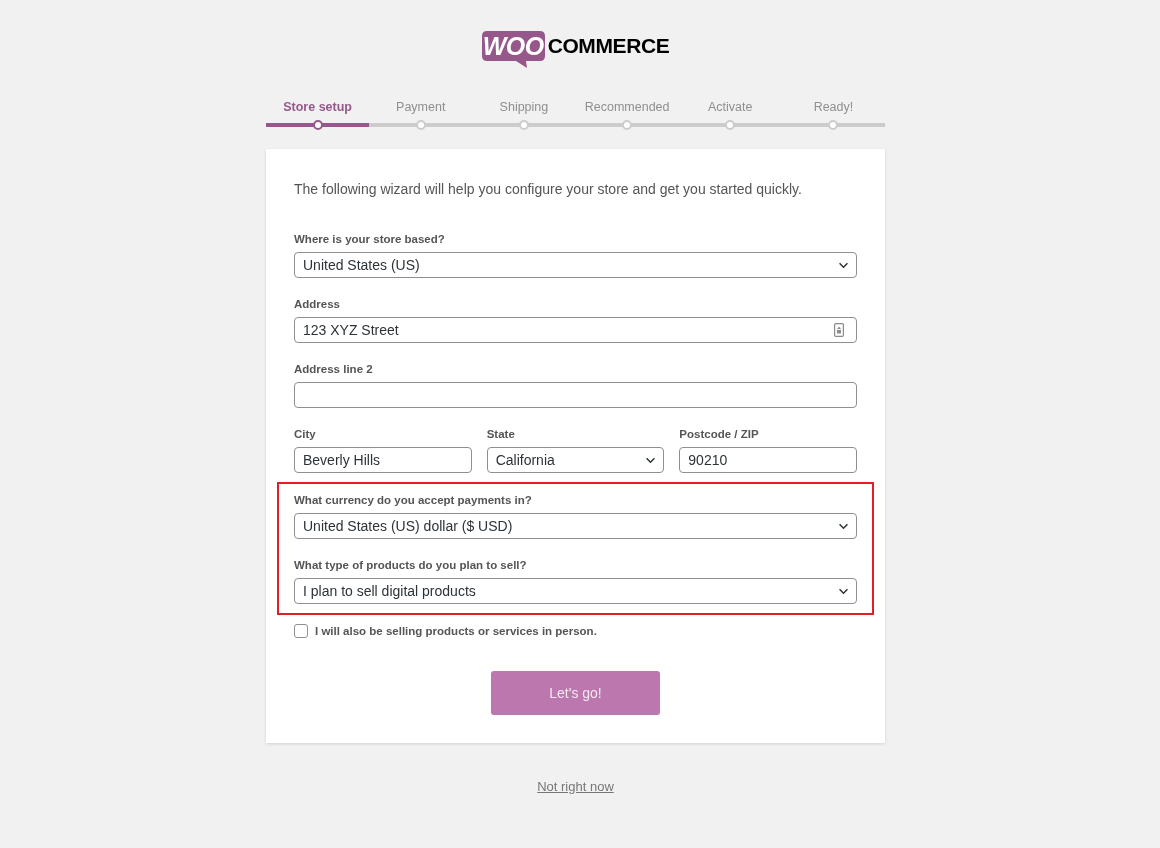 The width and height of the screenshot is (1160, 848). Describe the element at coordinates (548, 189) in the screenshot. I see `intro-text: The following wizard will help you configure your store and get you started quickly.` at that location.